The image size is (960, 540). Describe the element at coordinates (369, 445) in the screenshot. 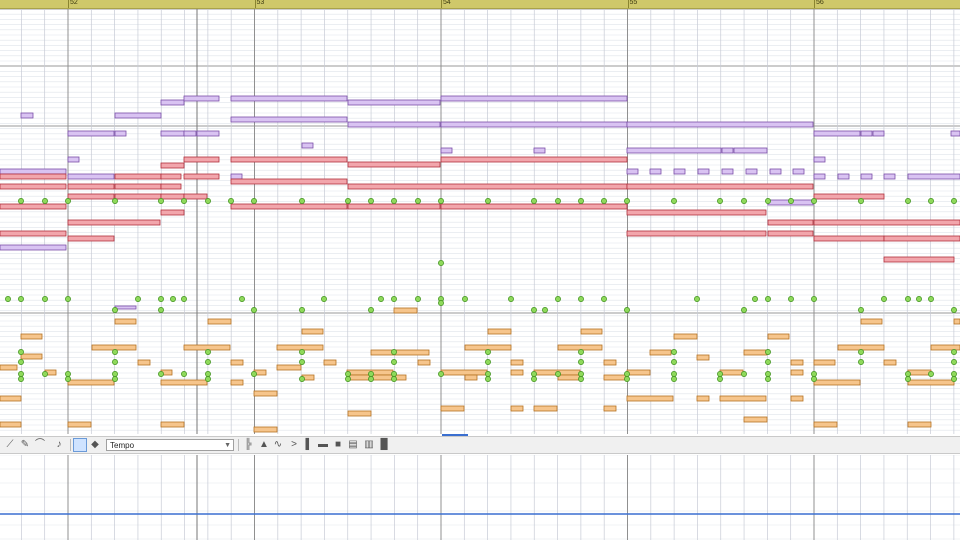

I see `grid-box-2-icon: ▥` at that location.